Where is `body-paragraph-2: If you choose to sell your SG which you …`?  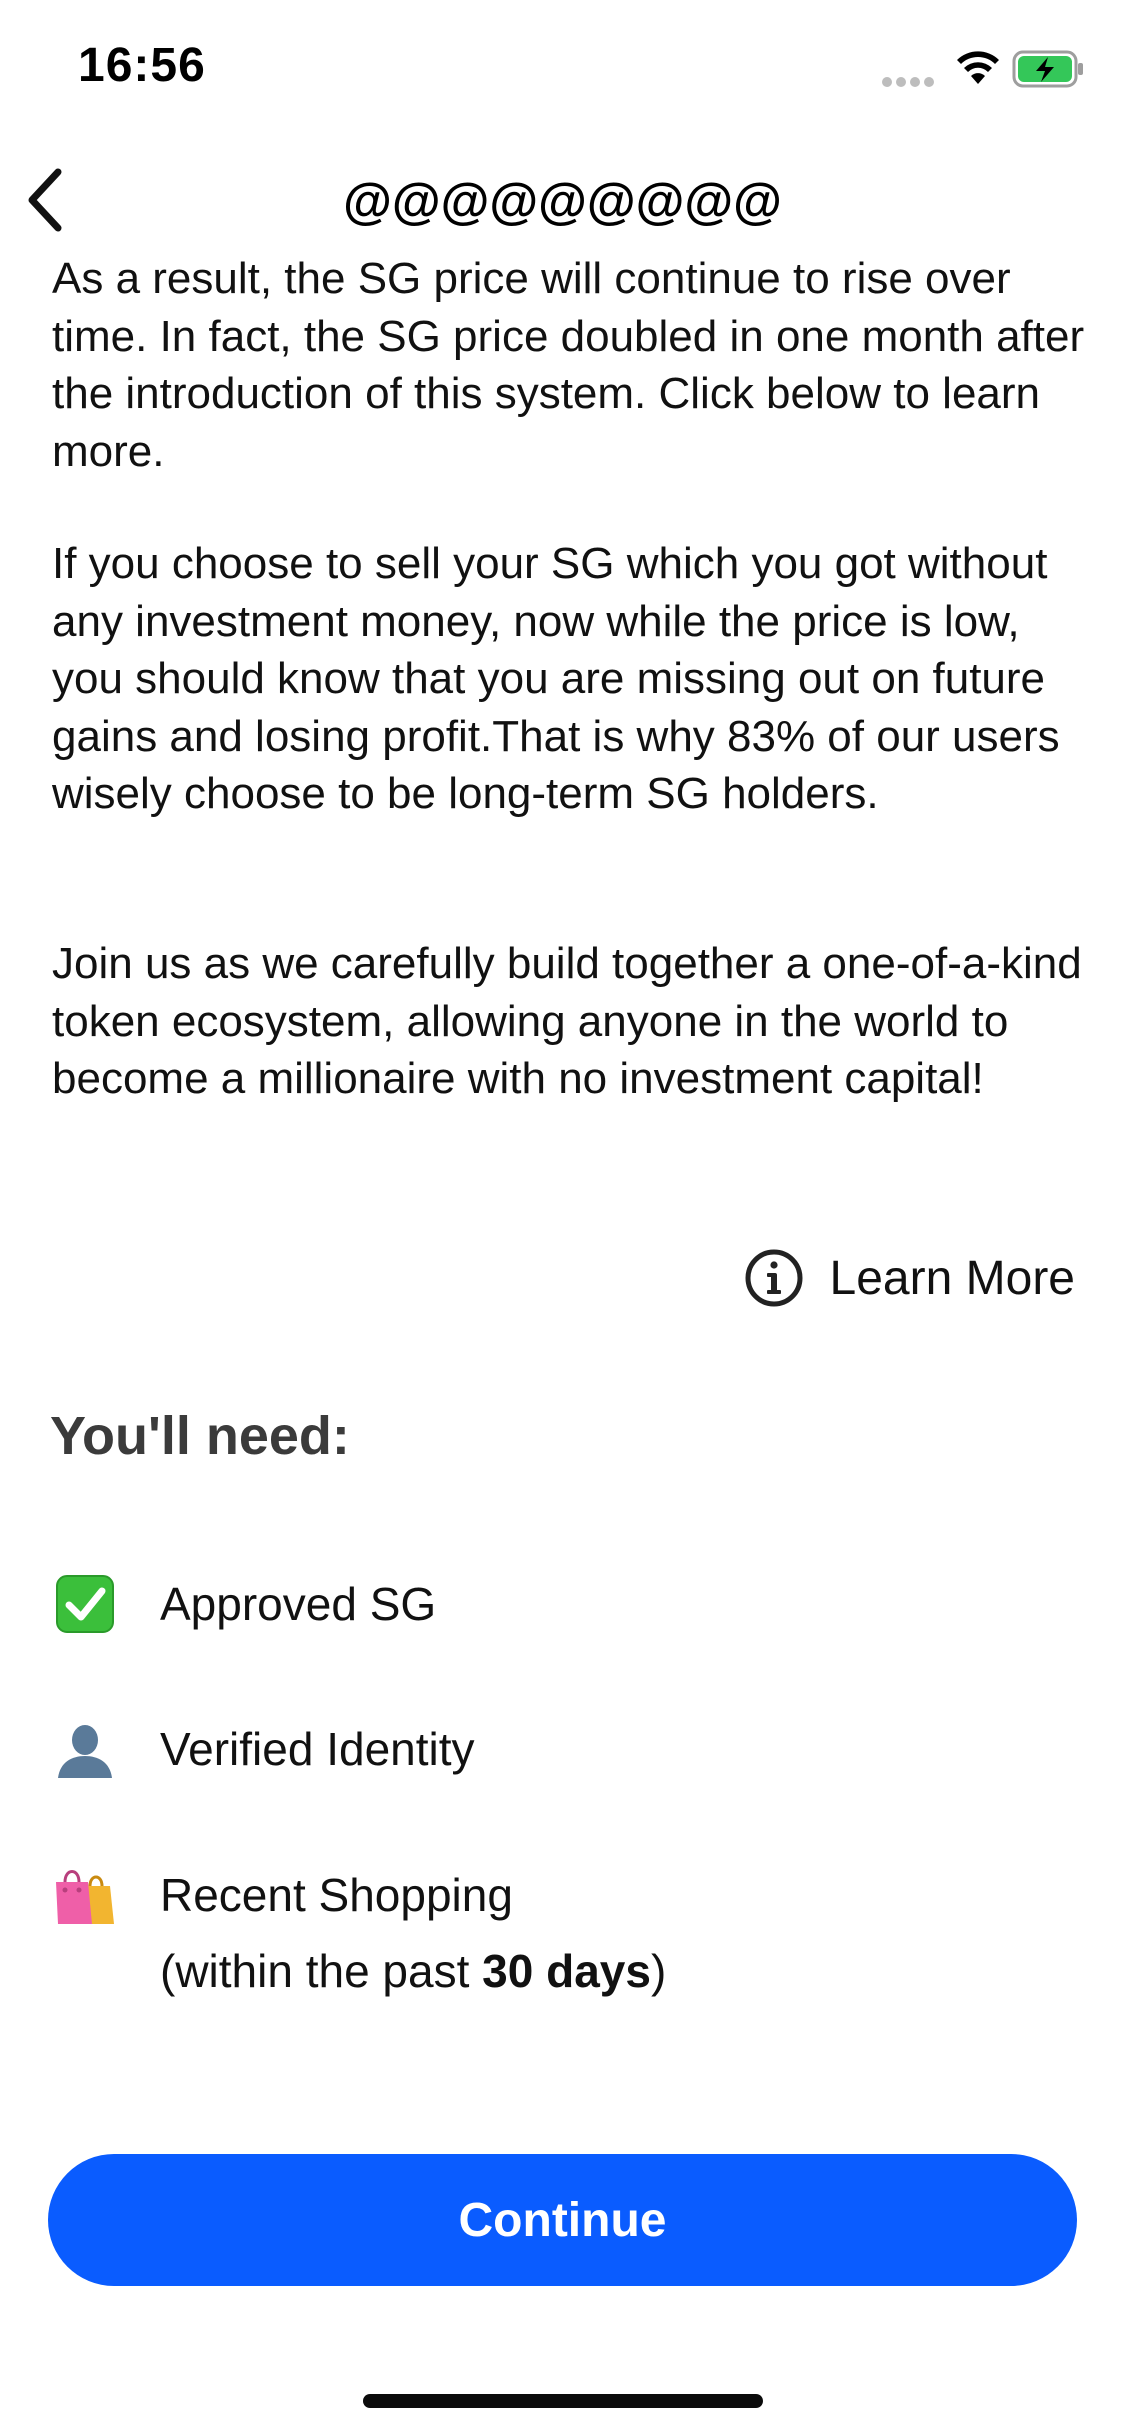 body-paragraph-2: If you choose to sell your SG which you … is located at coordinates (556, 678).